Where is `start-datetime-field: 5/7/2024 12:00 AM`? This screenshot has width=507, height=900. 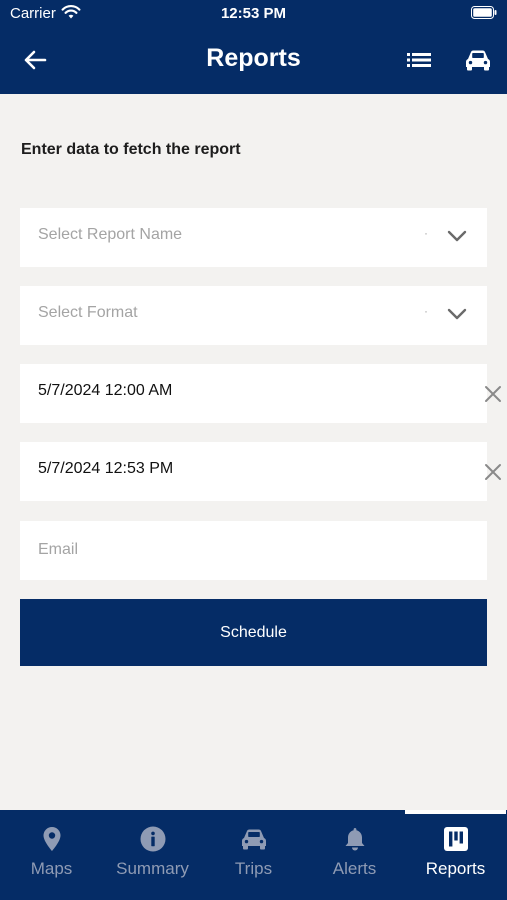 start-datetime-field: 5/7/2024 12:00 AM is located at coordinates (253, 393).